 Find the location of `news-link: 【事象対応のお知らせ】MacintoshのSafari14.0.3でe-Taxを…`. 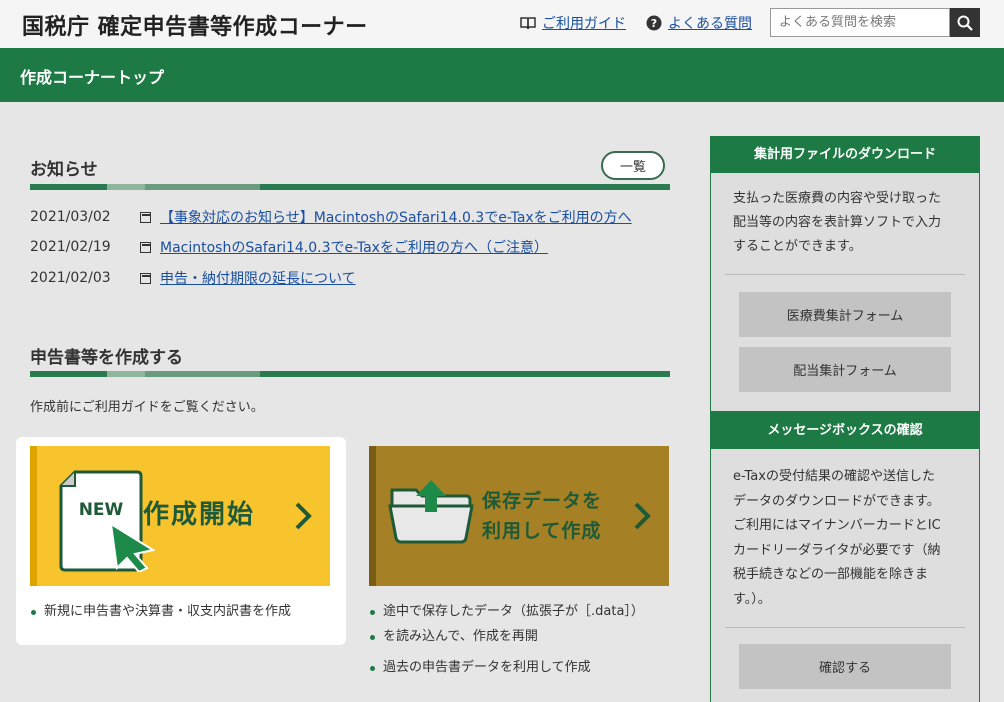

news-link: 【事象対応のお知らせ】MacintoshのSafari14.0.3でe-Taxを… is located at coordinates (396, 217).